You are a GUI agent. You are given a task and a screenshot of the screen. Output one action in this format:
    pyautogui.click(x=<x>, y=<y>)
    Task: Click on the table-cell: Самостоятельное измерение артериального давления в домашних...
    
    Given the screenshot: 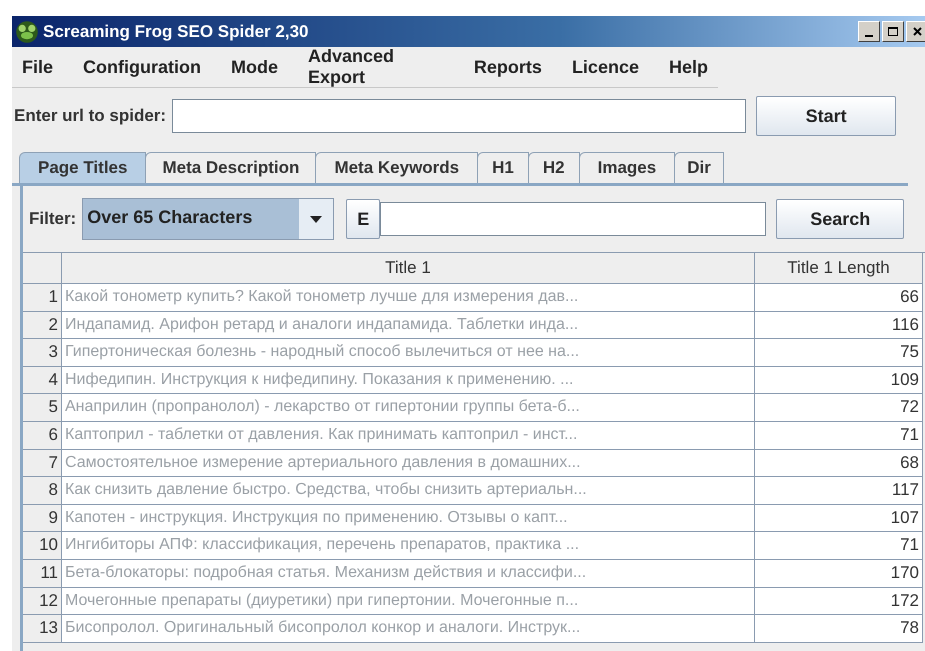 What is the action you would take?
    pyautogui.click(x=408, y=464)
    